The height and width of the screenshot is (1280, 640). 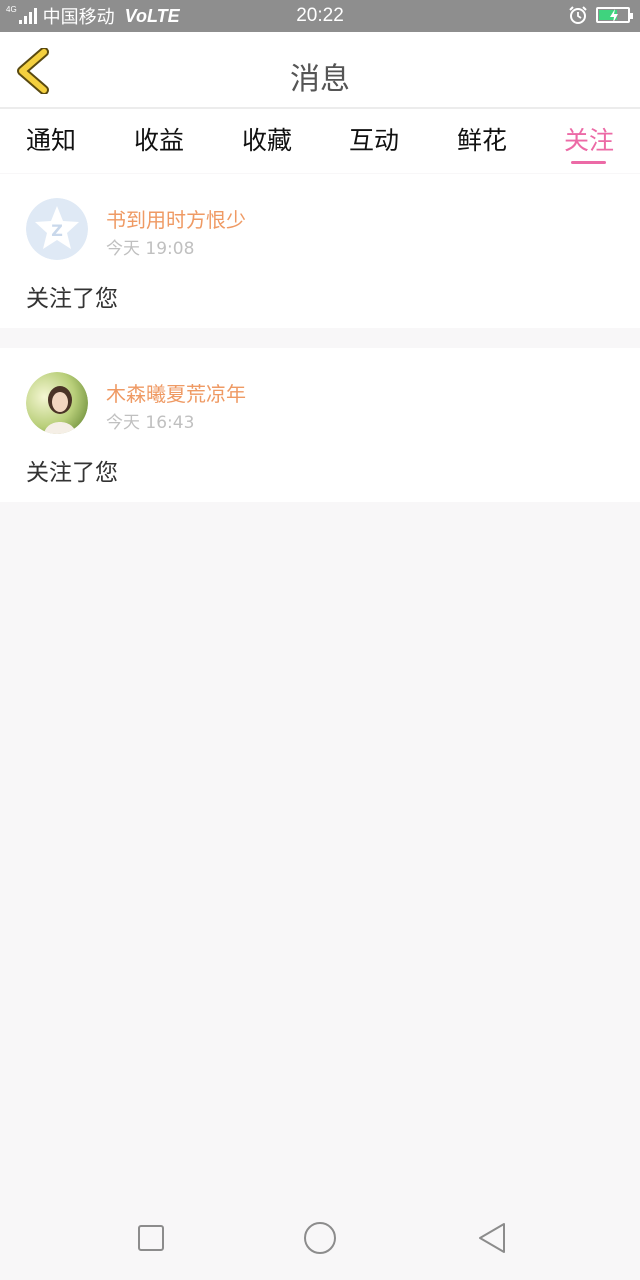 I want to click on header: 消息, so click(x=320, y=70).